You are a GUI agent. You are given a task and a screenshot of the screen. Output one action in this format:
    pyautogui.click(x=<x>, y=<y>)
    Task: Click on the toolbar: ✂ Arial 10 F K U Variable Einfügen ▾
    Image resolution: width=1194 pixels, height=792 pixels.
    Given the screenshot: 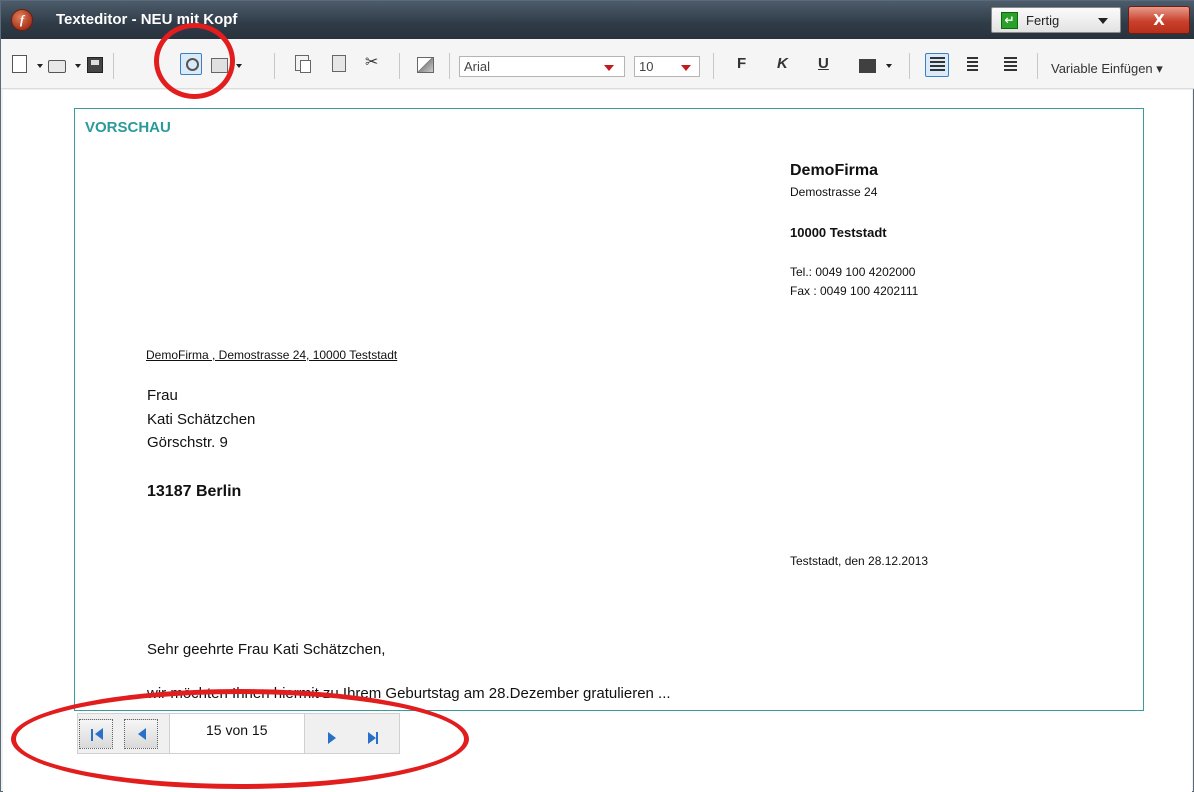 What is the action you would take?
    pyautogui.click(x=597, y=64)
    